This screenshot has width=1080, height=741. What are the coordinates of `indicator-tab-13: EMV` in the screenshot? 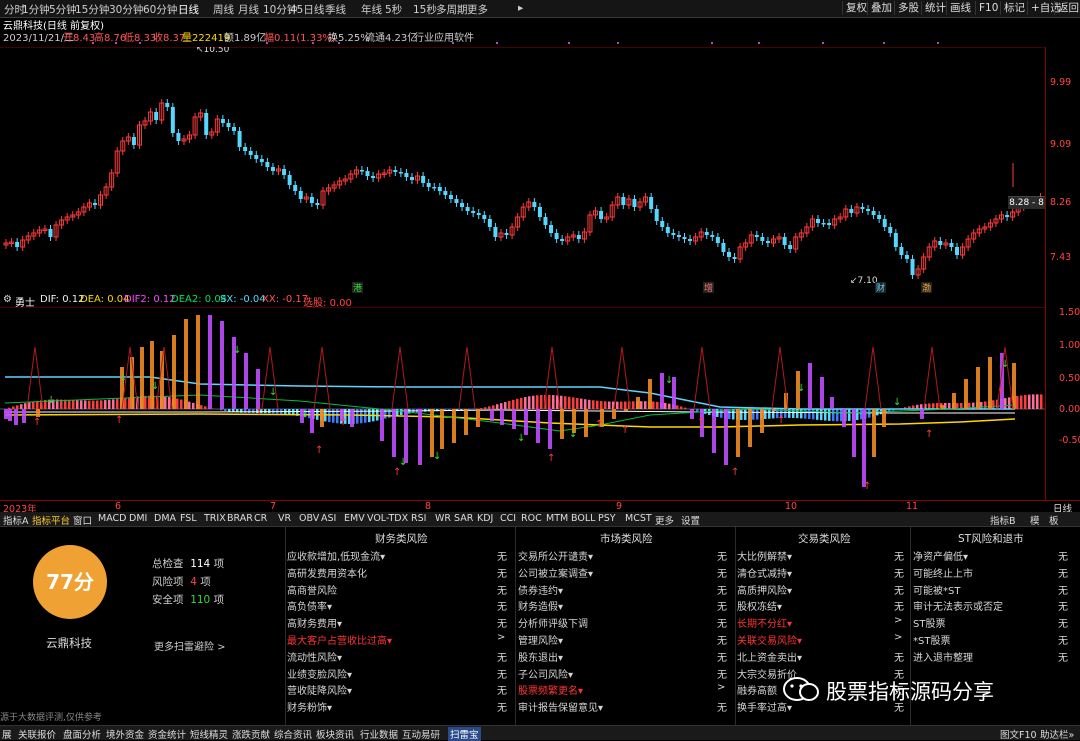 It's located at (354, 518).